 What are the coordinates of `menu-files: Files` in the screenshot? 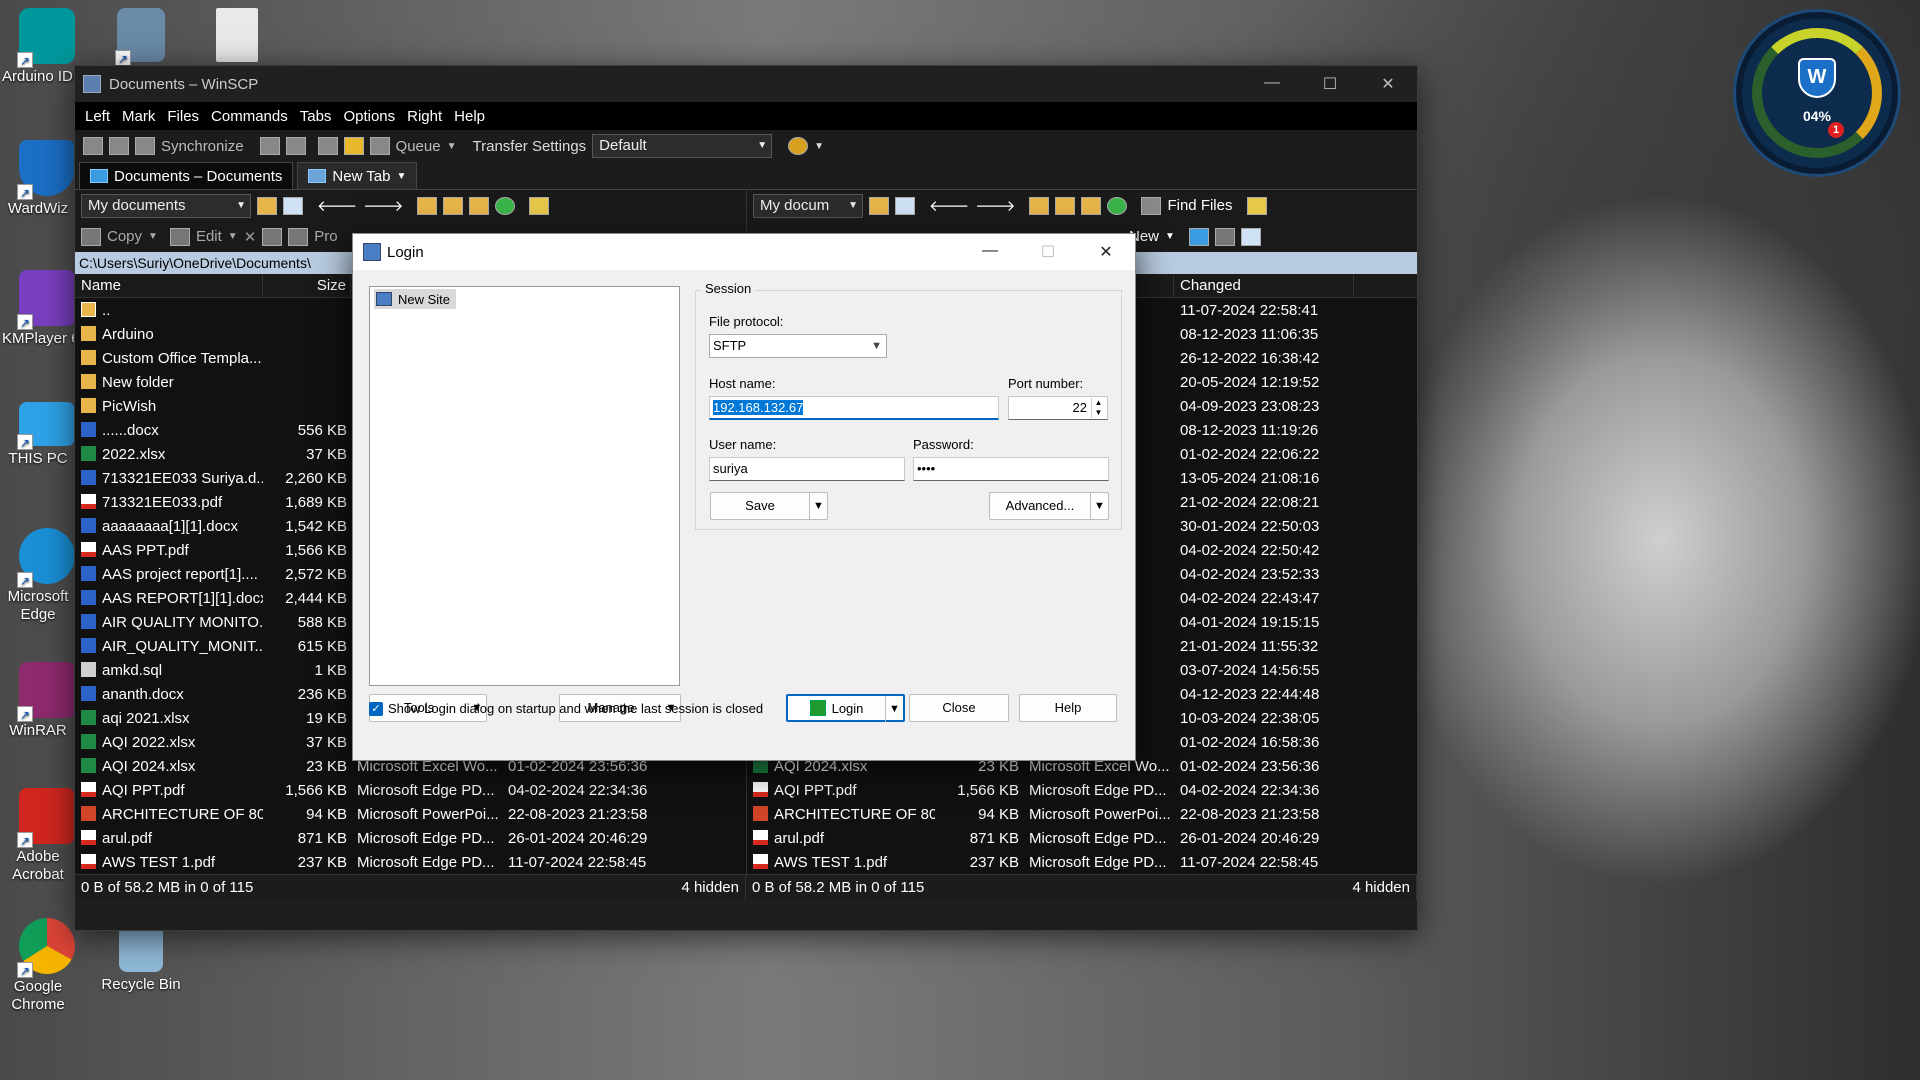 It's located at (183, 116).